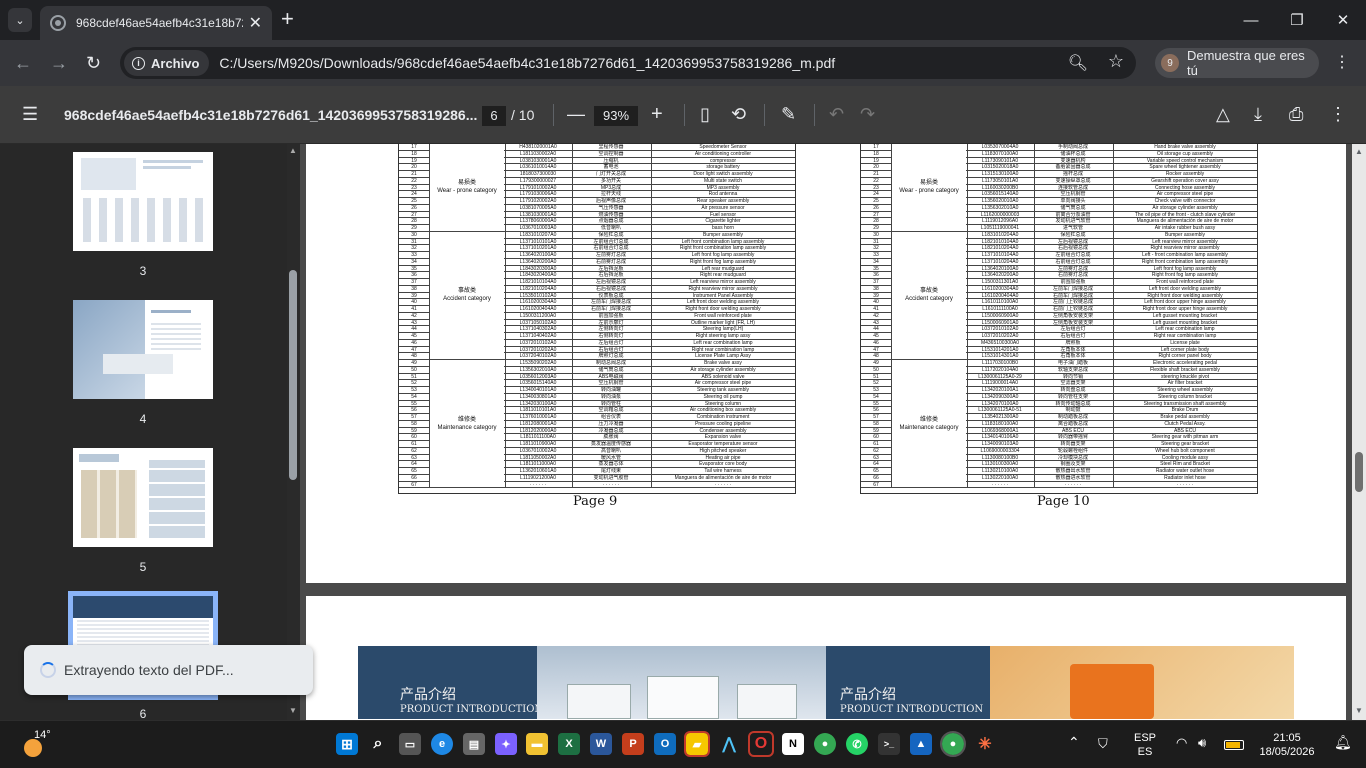  I want to click on row-number: 65, so click(876, 471).